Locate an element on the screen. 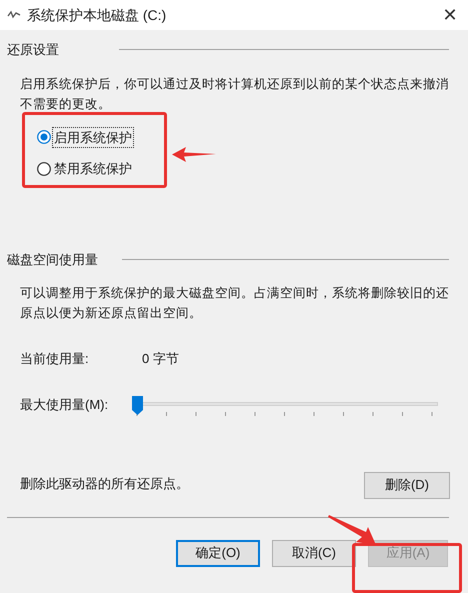 The image size is (468, 593). max-usage-label: 最大使用量(M): is located at coordinates (65, 405).